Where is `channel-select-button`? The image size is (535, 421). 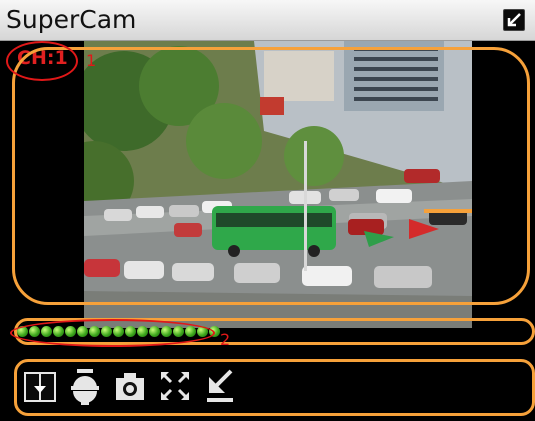
channel-select-button is located at coordinates (40, 386).